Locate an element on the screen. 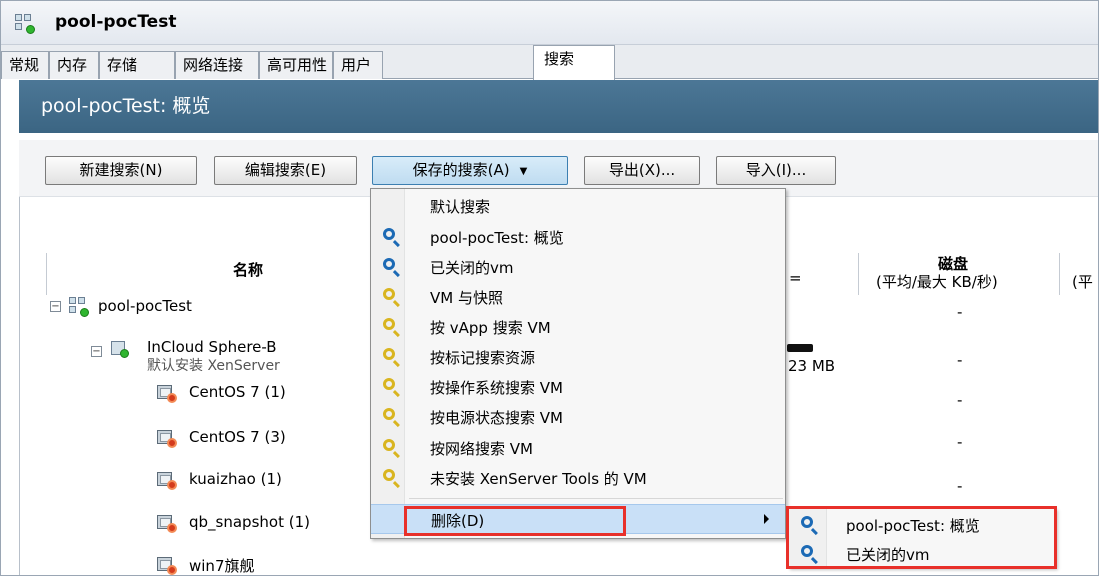  tab-users: 用户 is located at coordinates (358, 65).